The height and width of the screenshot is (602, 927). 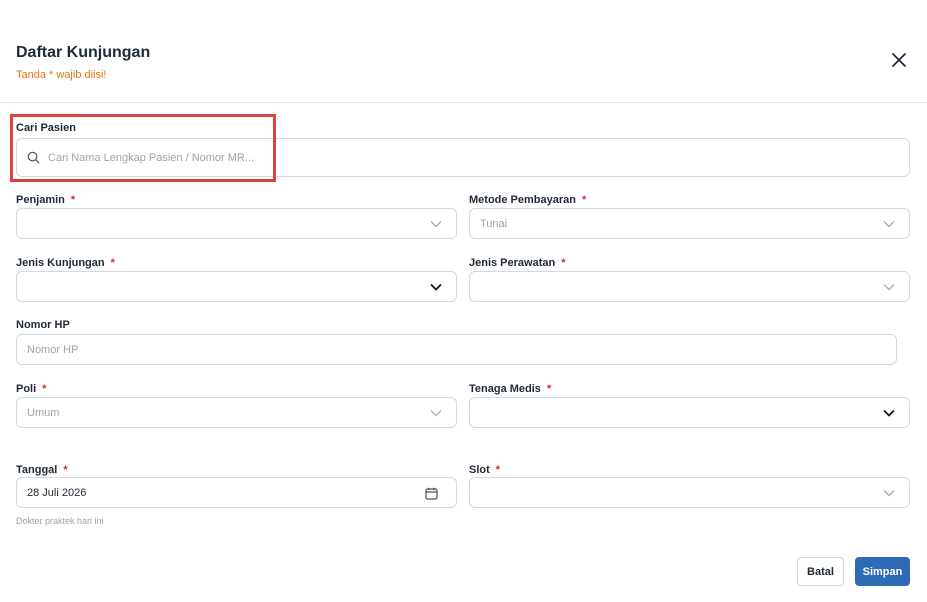 What do you see at coordinates (143, 148) in the screenshot?
I see `highlight-box` at bounding box center [143, 148].